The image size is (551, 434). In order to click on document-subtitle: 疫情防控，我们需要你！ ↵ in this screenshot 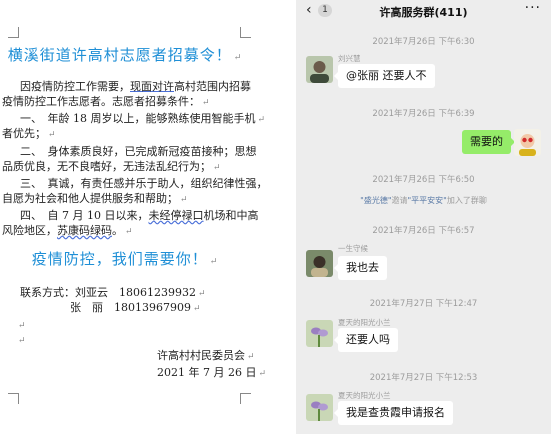, I will do `click(125, 259)`.